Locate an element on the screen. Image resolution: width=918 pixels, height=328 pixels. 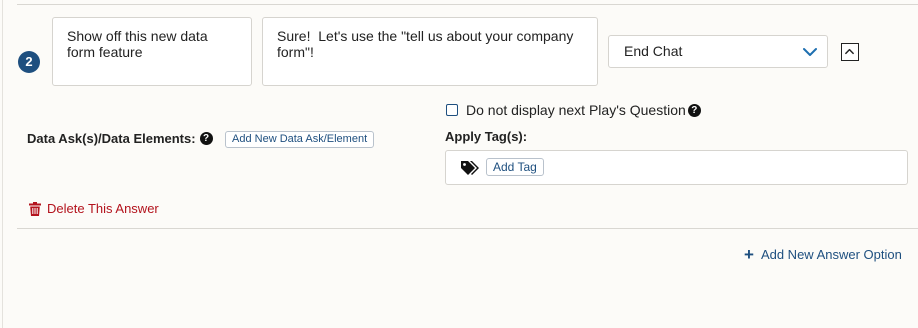
add-answer-option-label: Add New Answer Option is located at coordinates (831, 254).